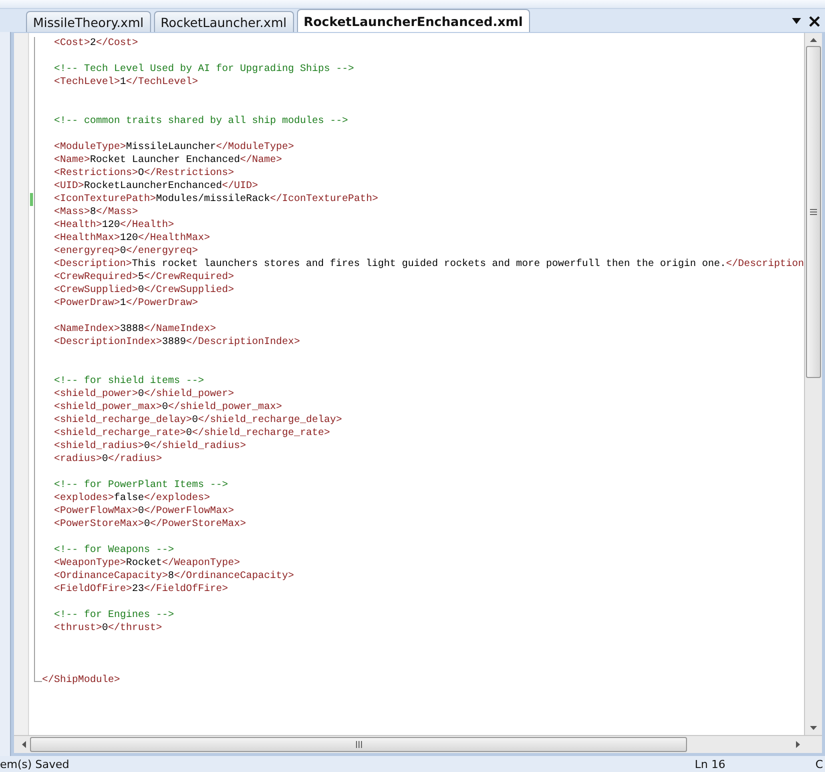  What do you see at coordinates (31, 199) in the screenshot?
I see `change-marker` at bounding box center [31, 199].